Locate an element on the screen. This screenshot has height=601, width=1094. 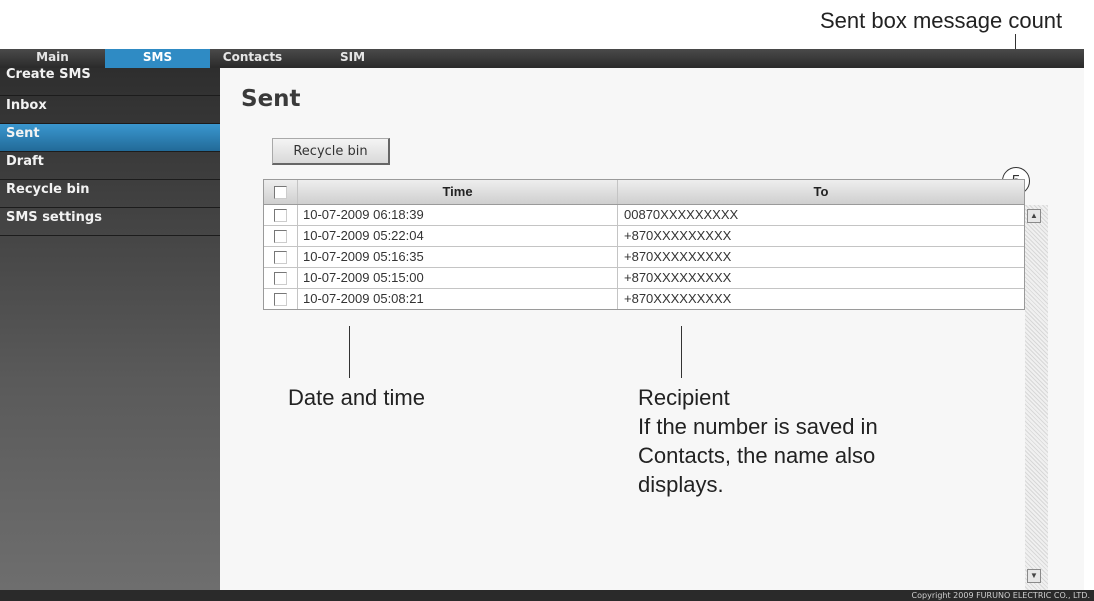
top-nav-bar: Main SMS Contacts SIM is located at coordinates (542, 58).